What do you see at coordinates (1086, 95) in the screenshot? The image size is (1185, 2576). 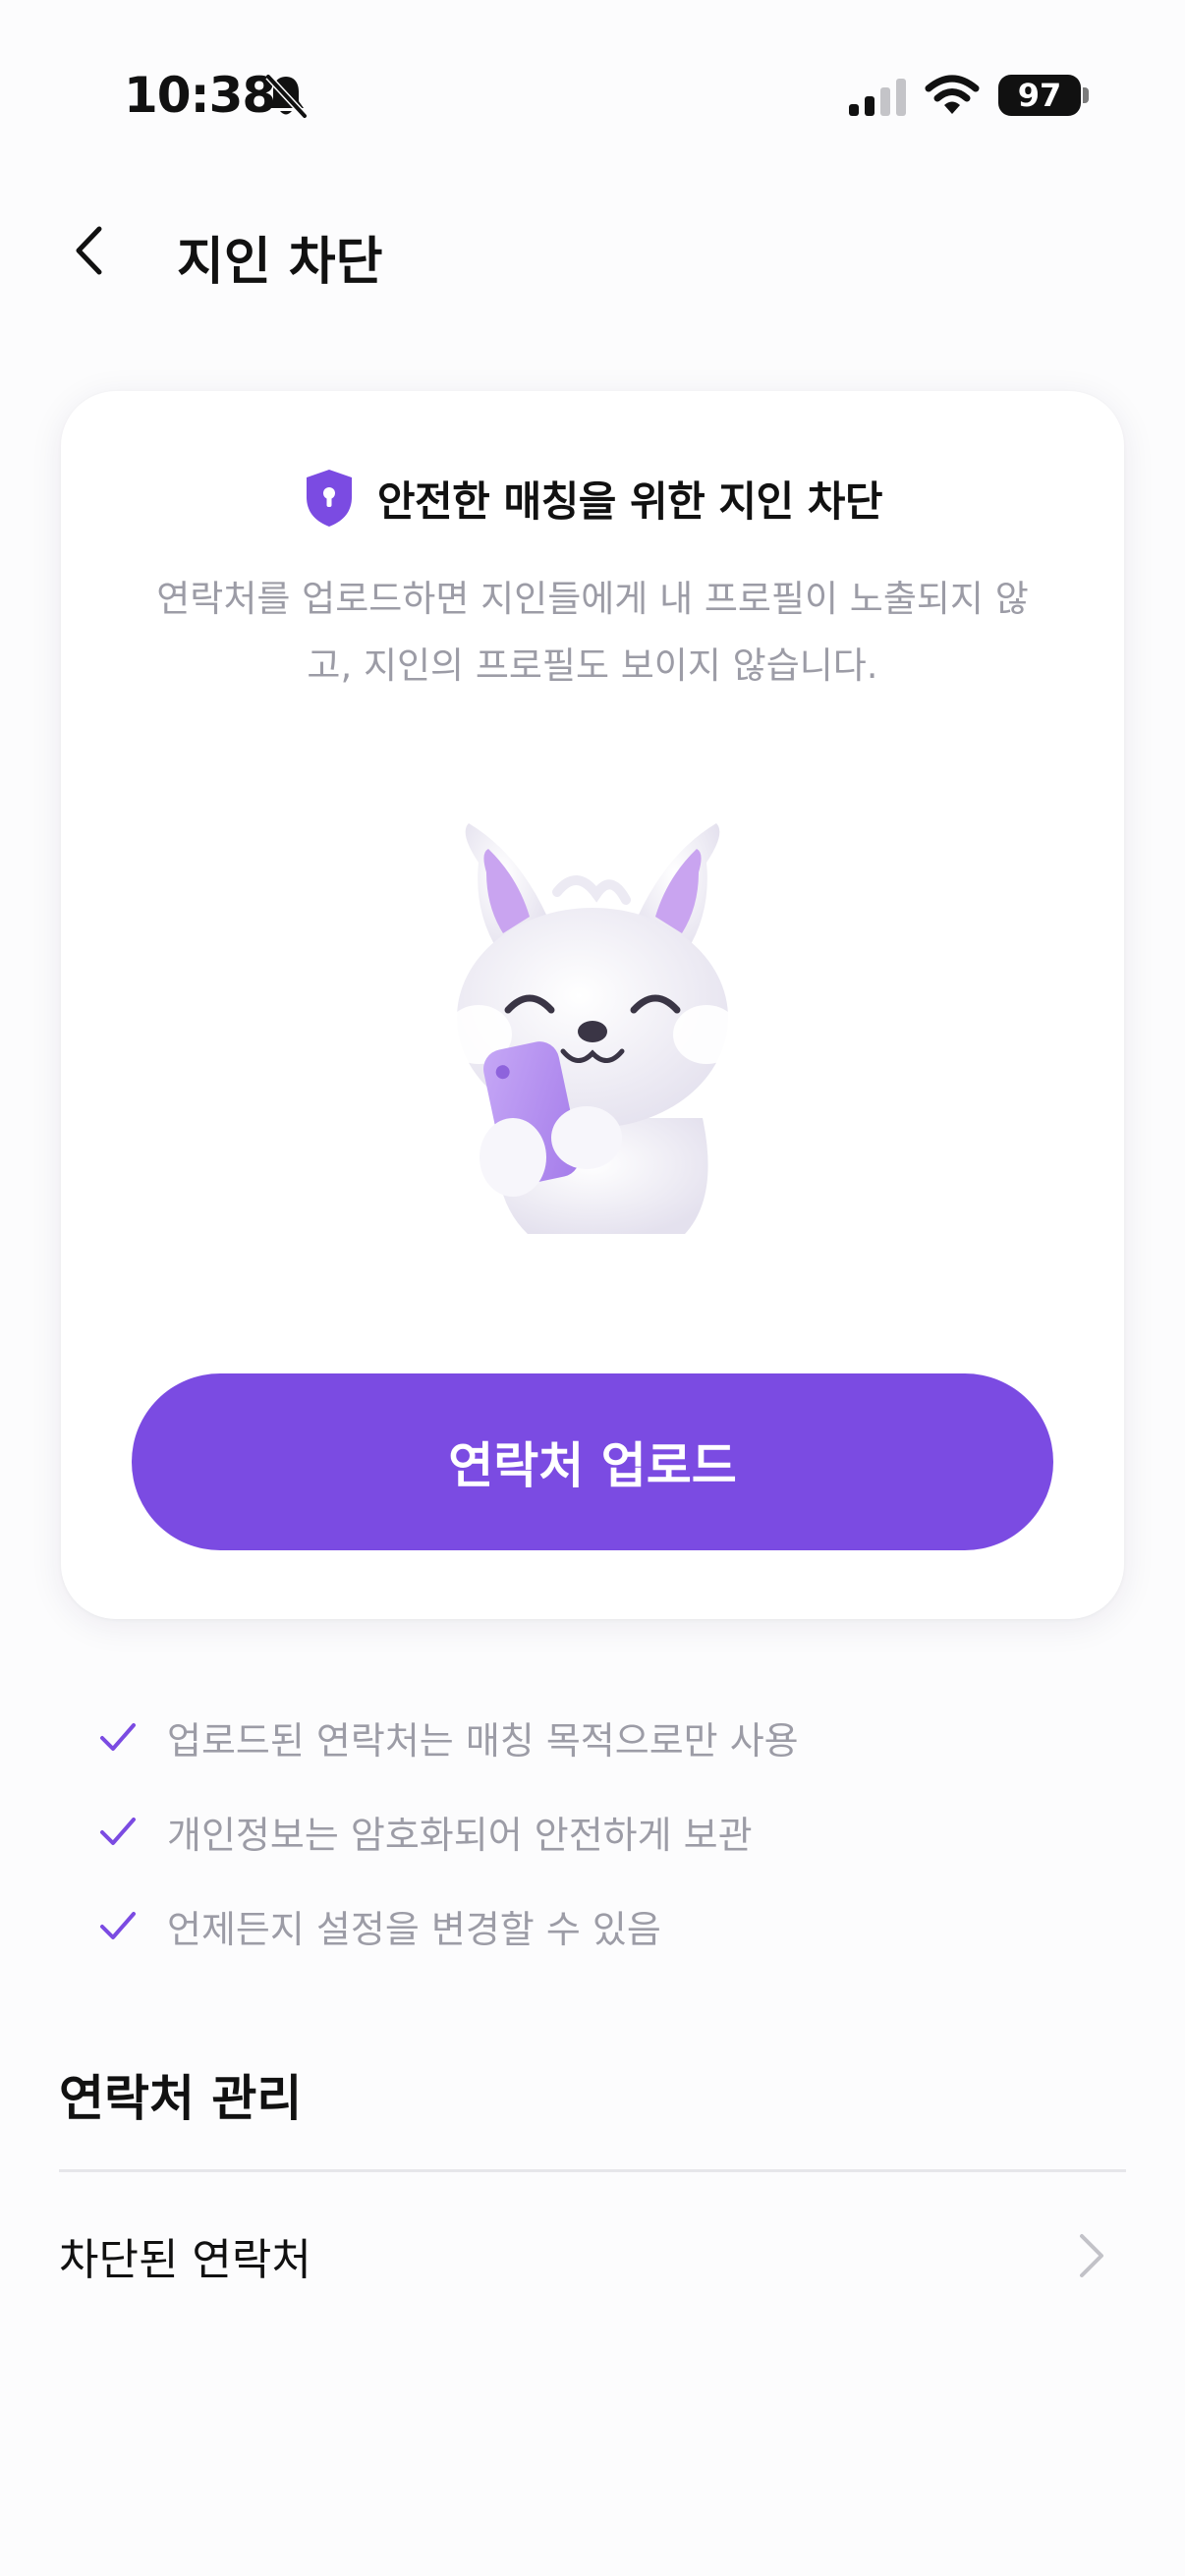 I see `battery-tip` at bounding box center [1086, 95].